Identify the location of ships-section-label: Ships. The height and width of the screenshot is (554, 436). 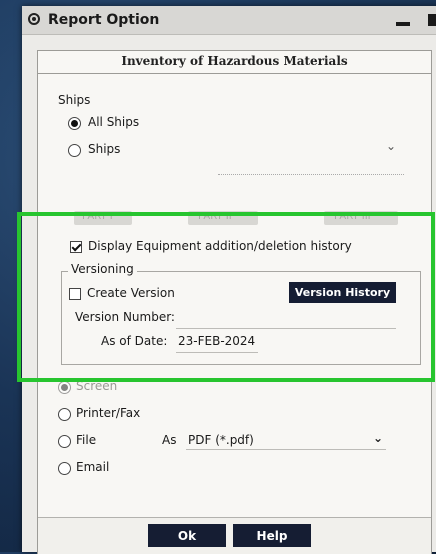
(74, 100).